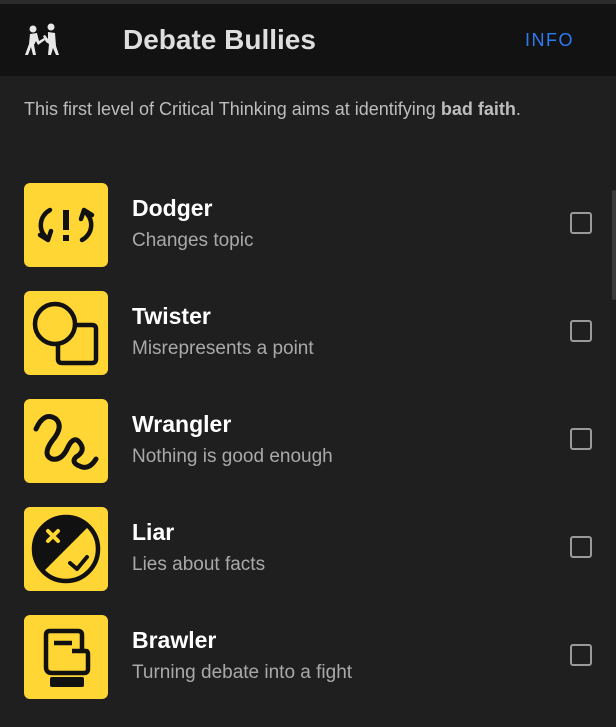  I want to click on intro-bold-text: bad faith, so click(478, 109).